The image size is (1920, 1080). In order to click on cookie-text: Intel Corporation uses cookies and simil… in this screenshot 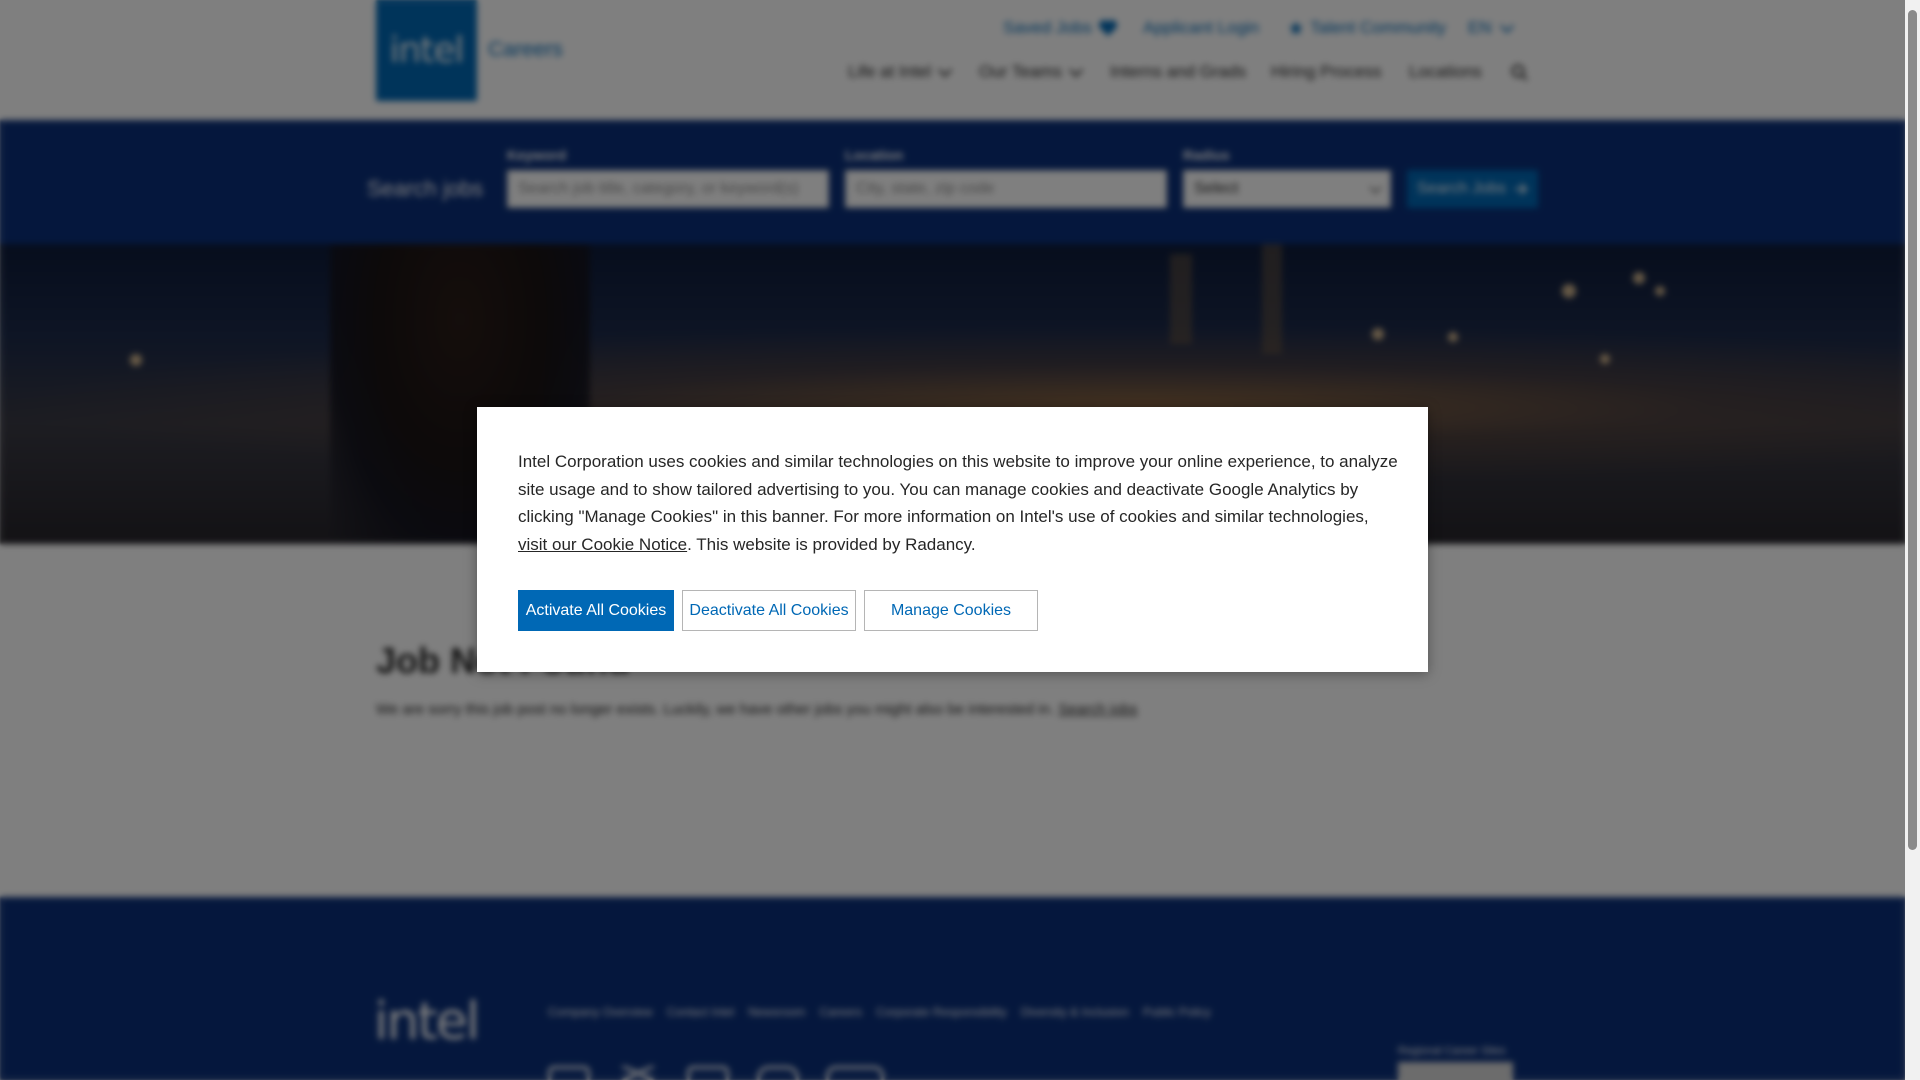, I will do `click(958, 489)`.